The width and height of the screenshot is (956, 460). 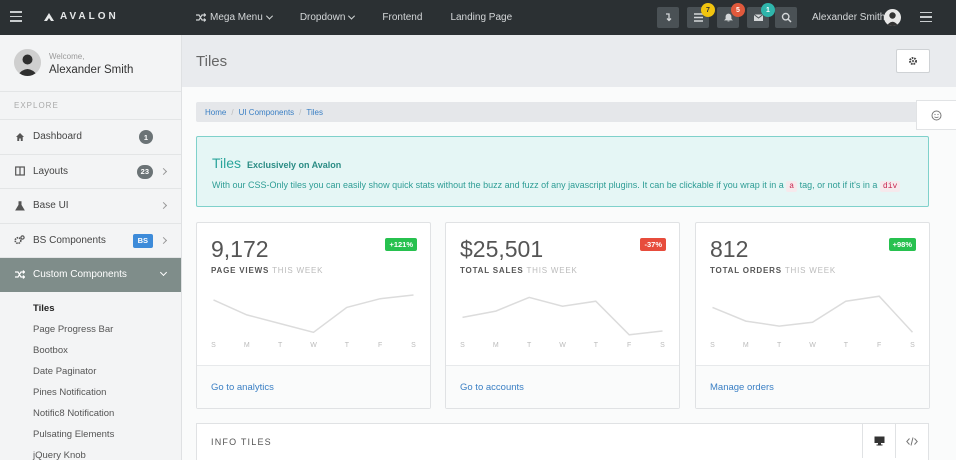 What do you see at coordinates (51, 206) in the screenshot?
I see `sidebar-item-label: Base UI` at bounding box center [51, 206].